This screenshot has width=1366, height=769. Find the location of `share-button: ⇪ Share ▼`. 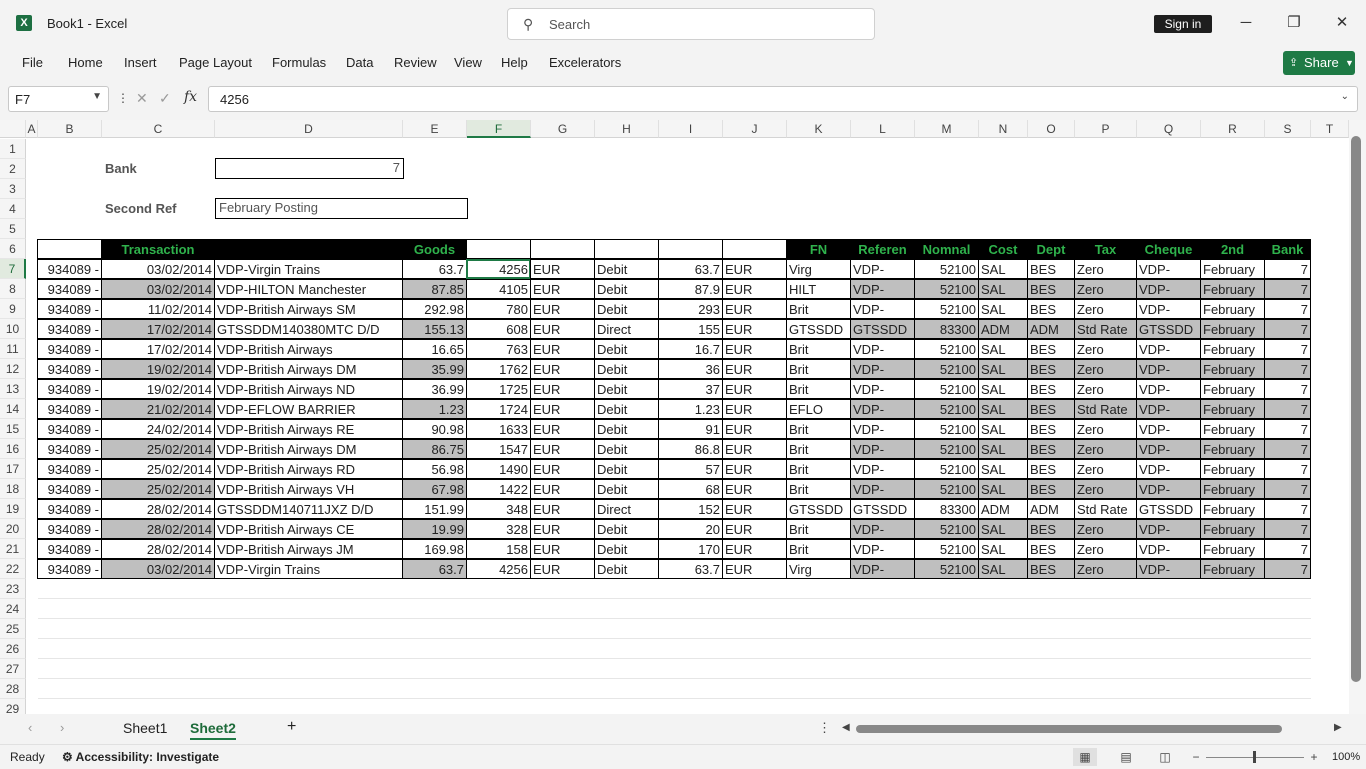

share-button: ⇪ Share ▼ is located at coordinates (1319, 63).